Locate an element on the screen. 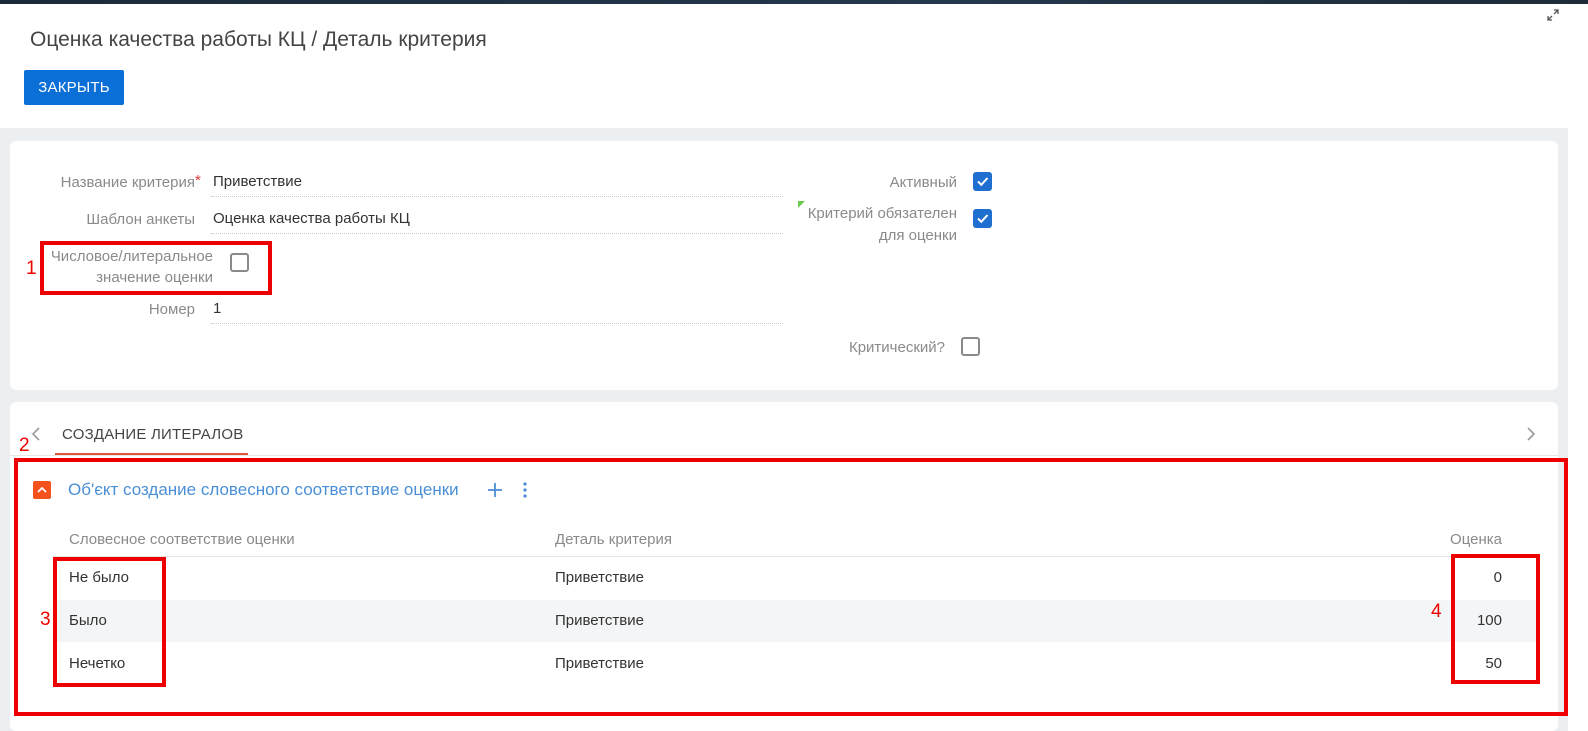 This screenshot has height=731, width=1588. name-underline is located at coordinates (497, 196).